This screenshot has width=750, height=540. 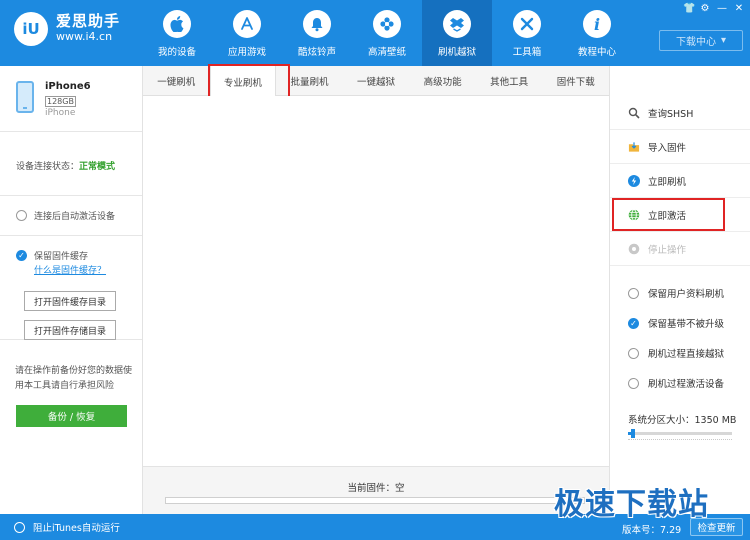 I want to click on import-firmware-button: 导入固件, so click(x=680, y=147).